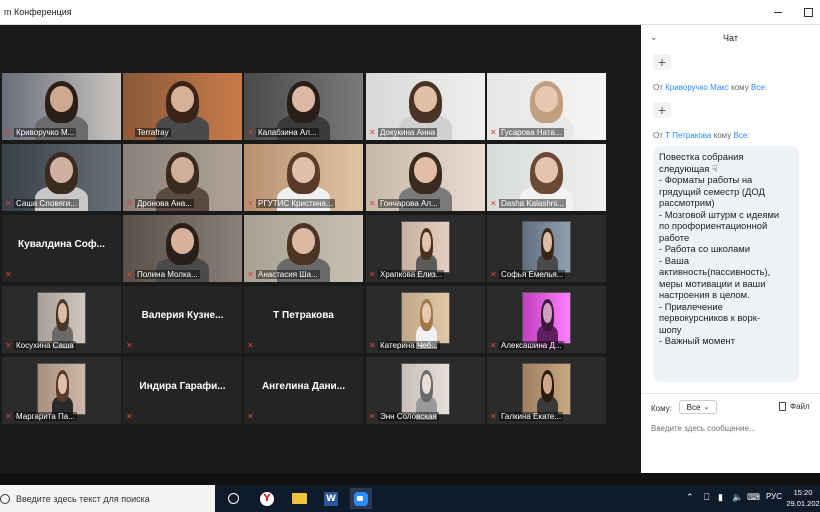 The image size is (820, 512). I want to click on message-line: первокурсников к ворк-, so click(709, 317).